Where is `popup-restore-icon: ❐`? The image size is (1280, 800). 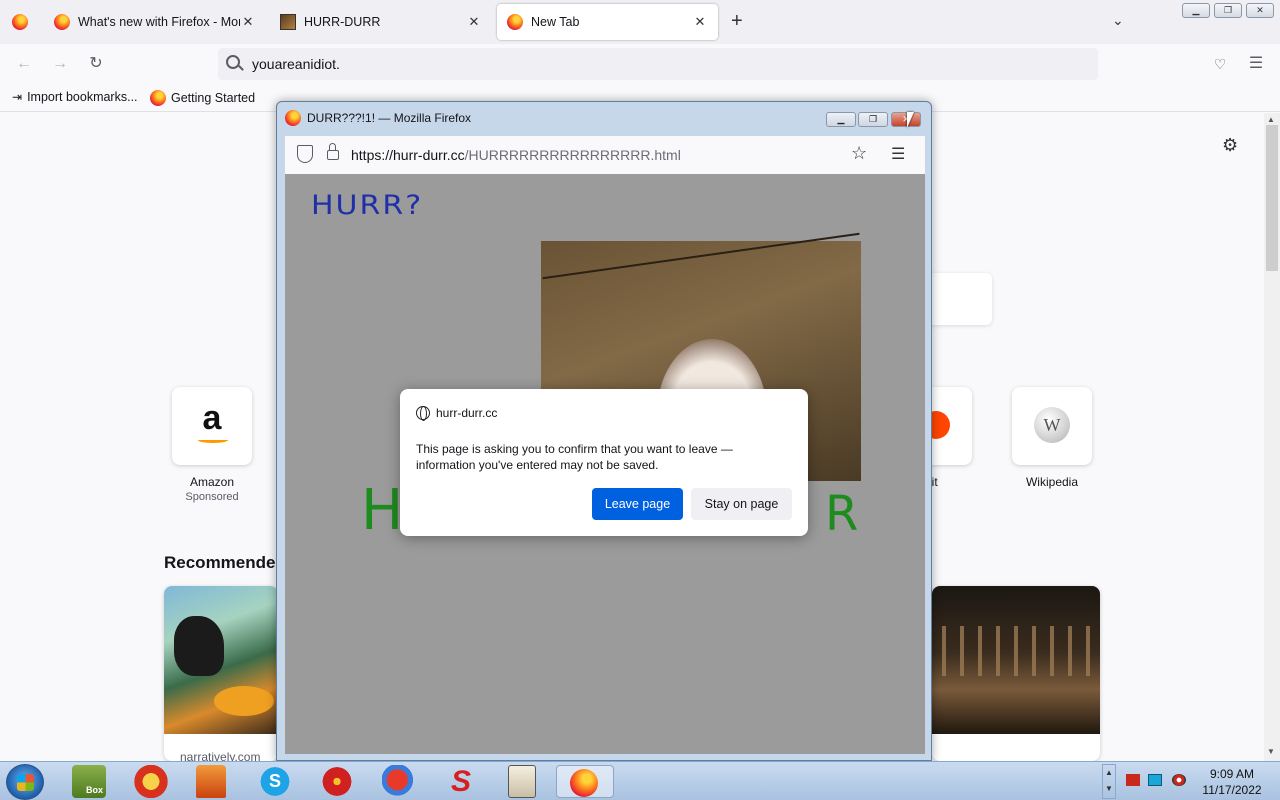
popup-restore-icon: ❐ is located at coordinates (873, 119).